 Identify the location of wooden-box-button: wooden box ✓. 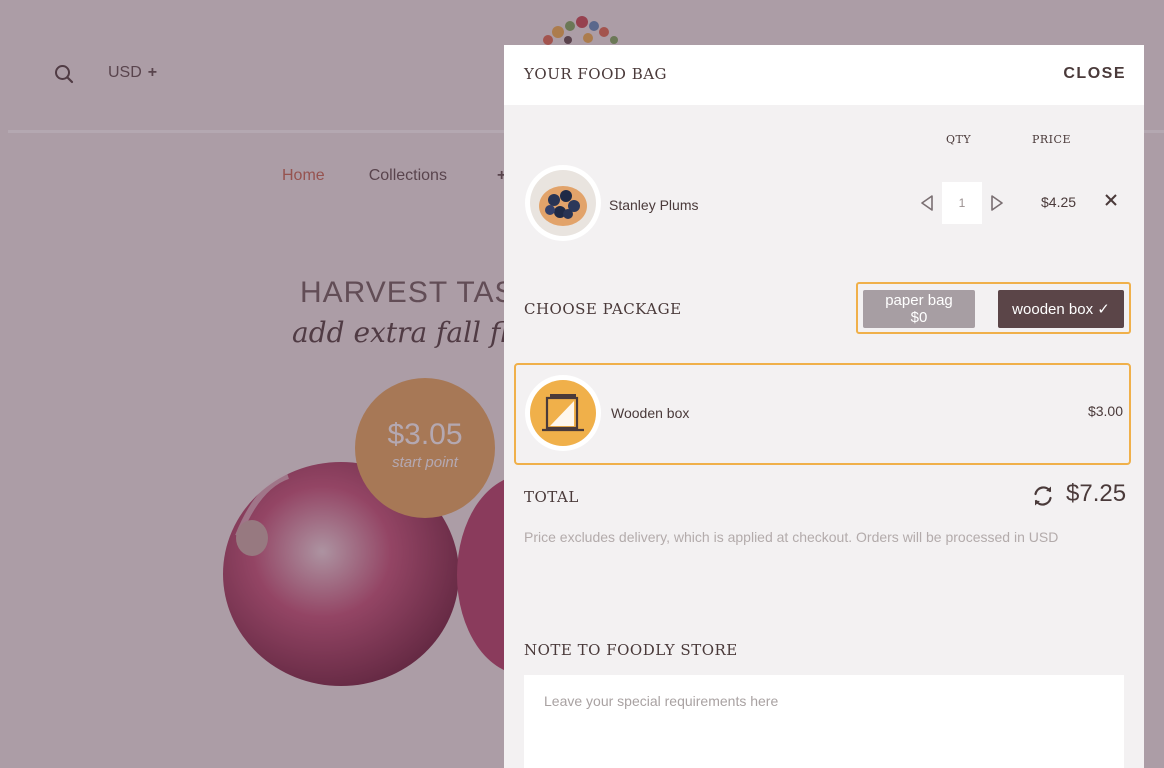
(1061, 309).